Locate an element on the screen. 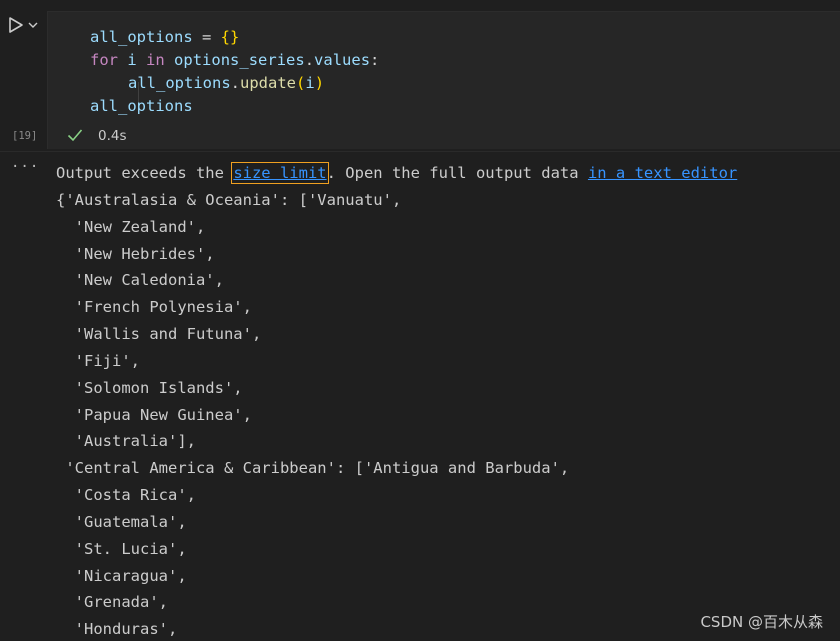 The height and width of the screenshot is (641, 840). cell-status-bar: 0.4s is located at coordinates (443, 136).